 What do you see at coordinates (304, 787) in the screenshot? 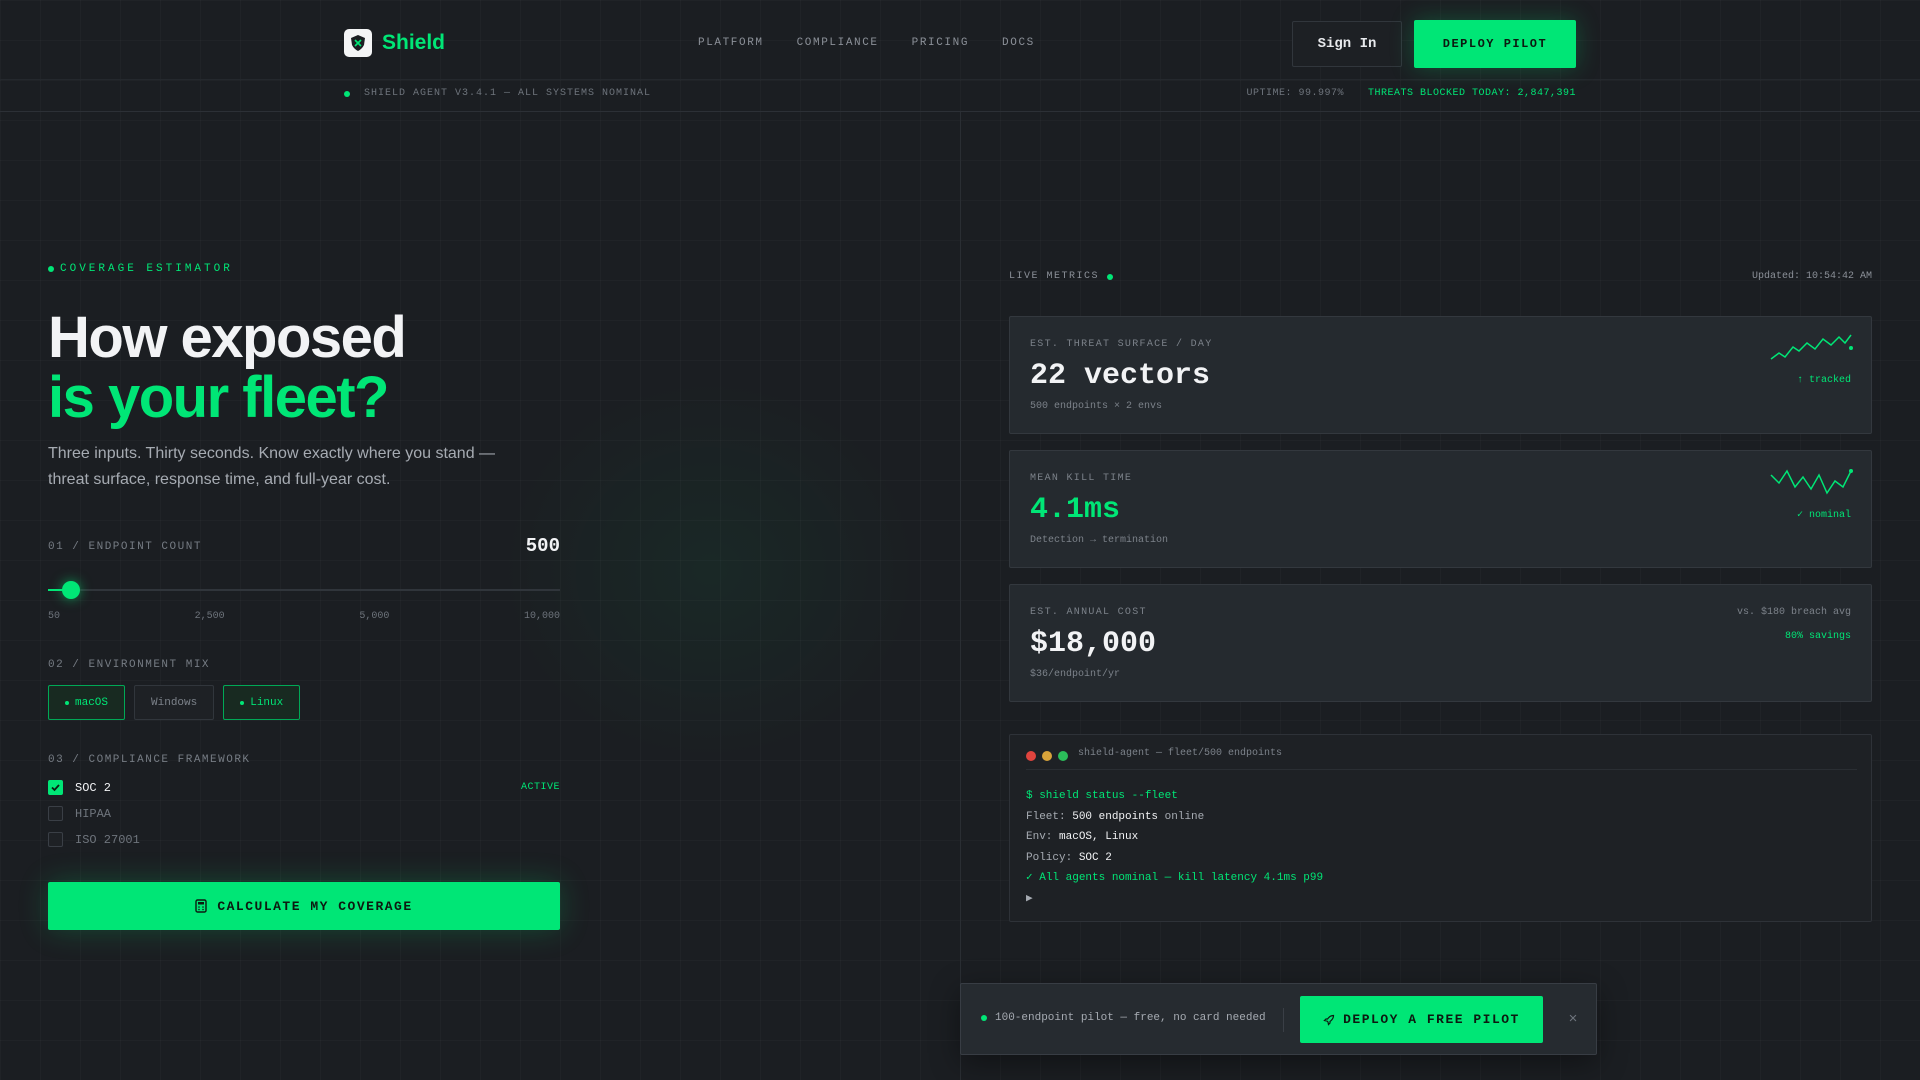
I see `framework-soc2: SOC 2 ACTIVE` at bounding box center [304, 787].